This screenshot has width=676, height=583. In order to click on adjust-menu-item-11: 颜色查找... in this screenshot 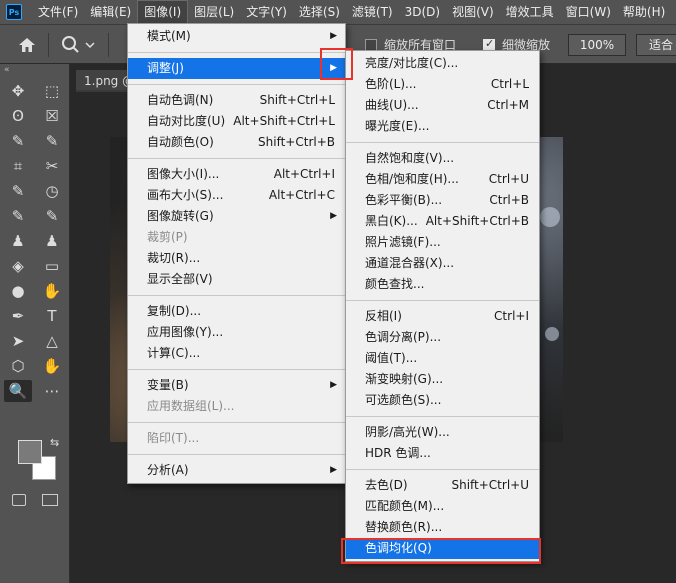, I will do `click(442, 284)`.